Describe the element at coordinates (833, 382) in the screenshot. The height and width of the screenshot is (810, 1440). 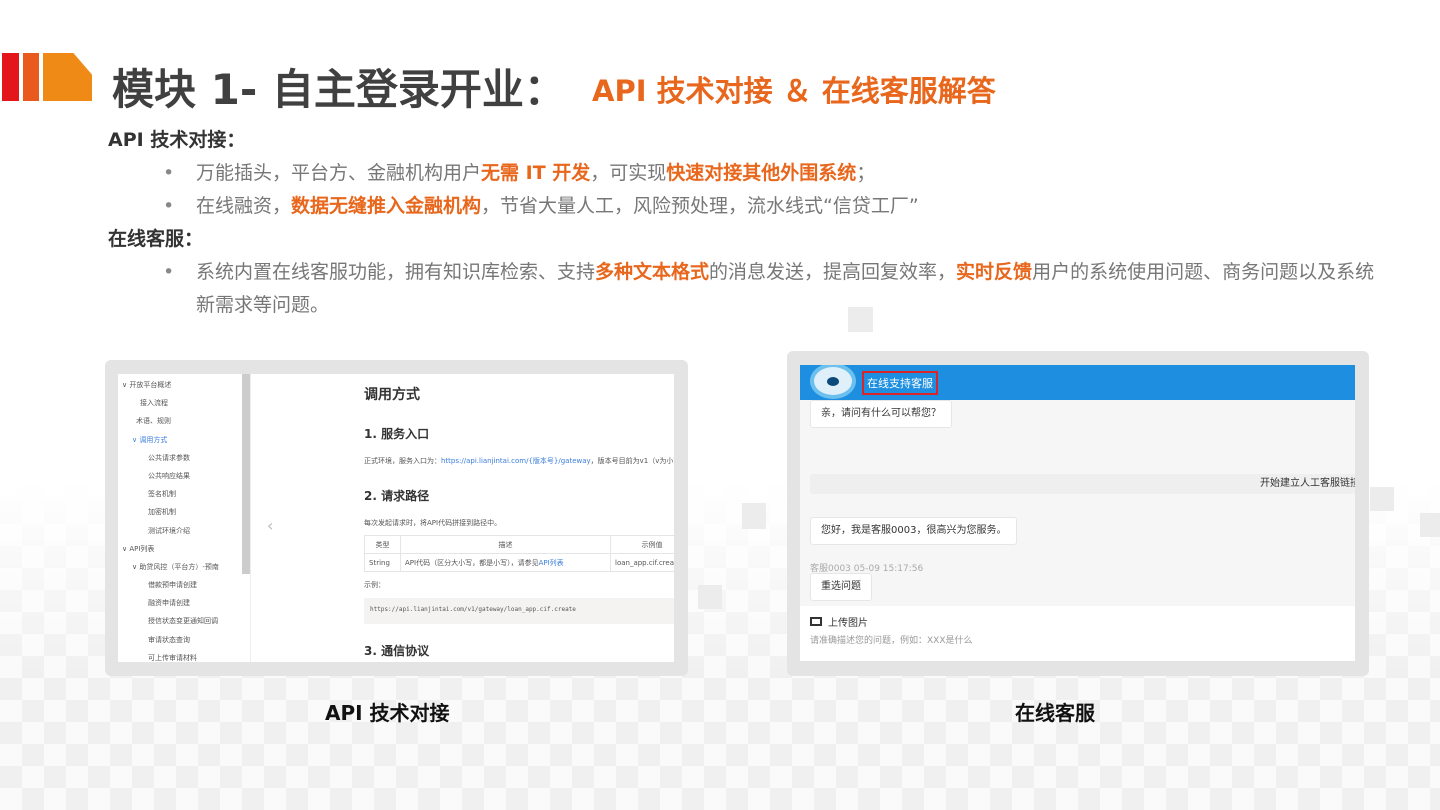
I see `mascot-avatar-icon` at that location.